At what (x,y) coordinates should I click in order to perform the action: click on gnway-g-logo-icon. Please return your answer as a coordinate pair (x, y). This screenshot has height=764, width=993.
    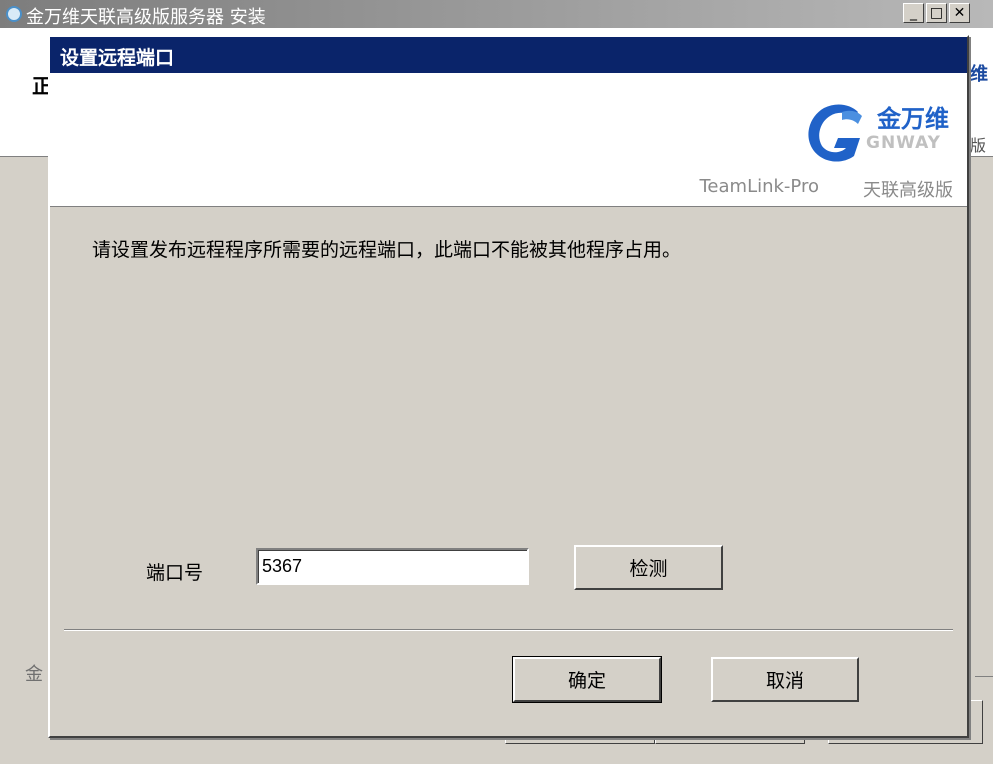
    Looking at the image, I should click on (835, 133).